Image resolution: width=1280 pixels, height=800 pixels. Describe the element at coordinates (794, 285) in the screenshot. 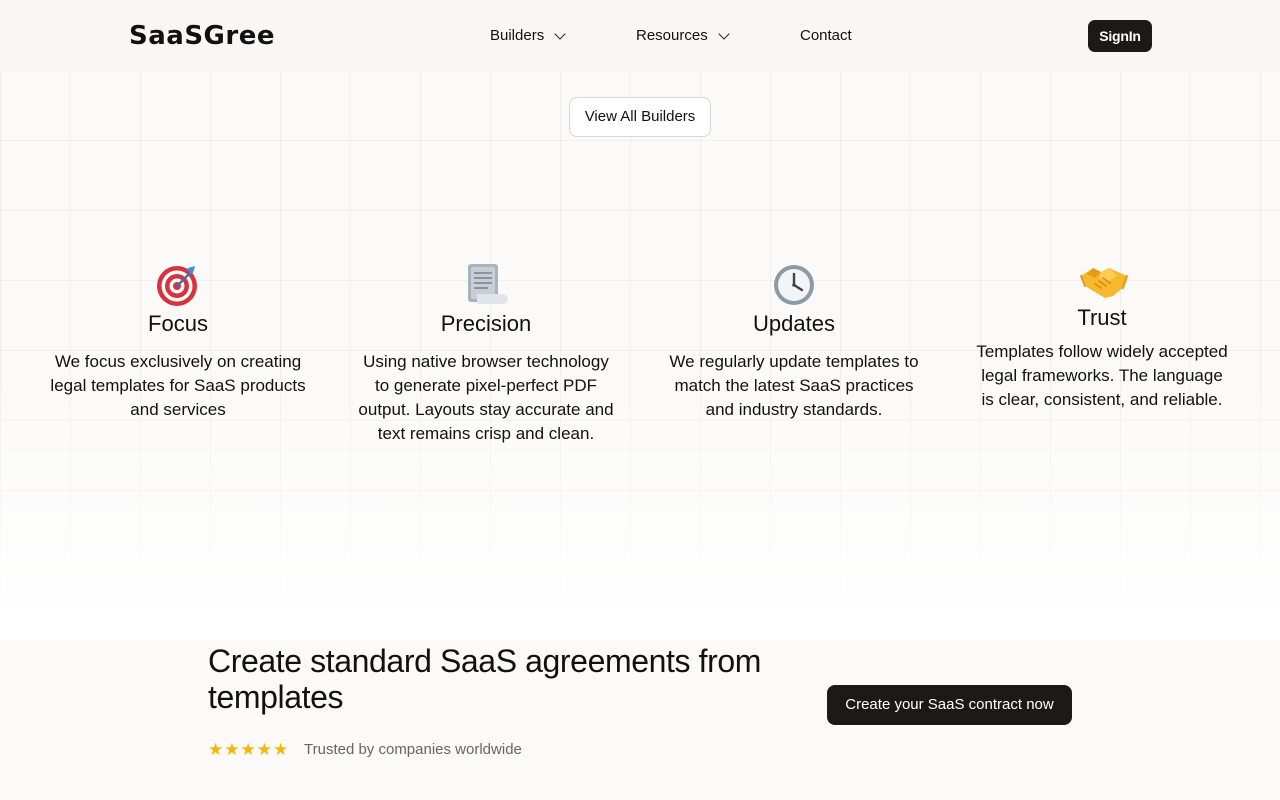

I see `clock-icon` at that location.